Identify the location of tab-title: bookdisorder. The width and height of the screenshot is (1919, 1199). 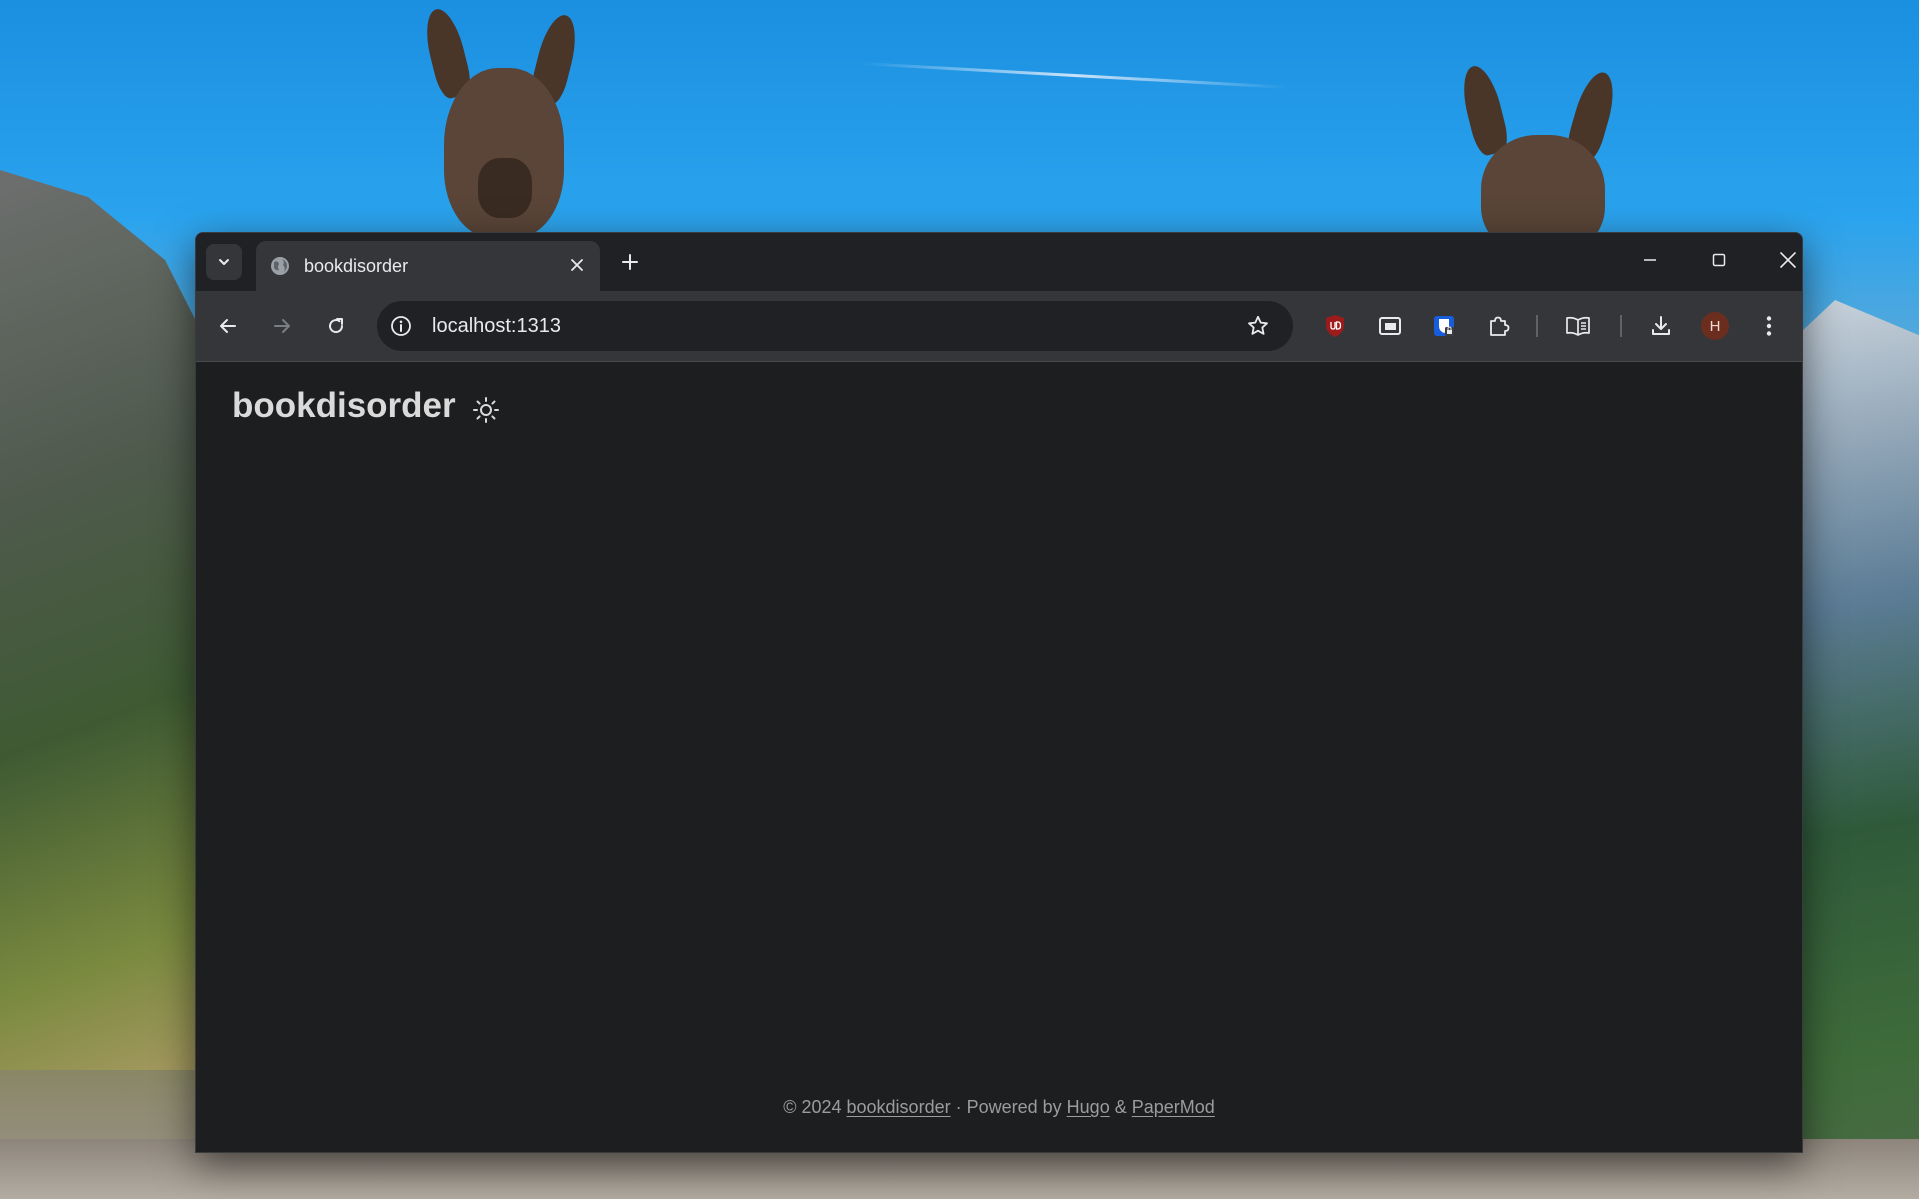
(356, 266).